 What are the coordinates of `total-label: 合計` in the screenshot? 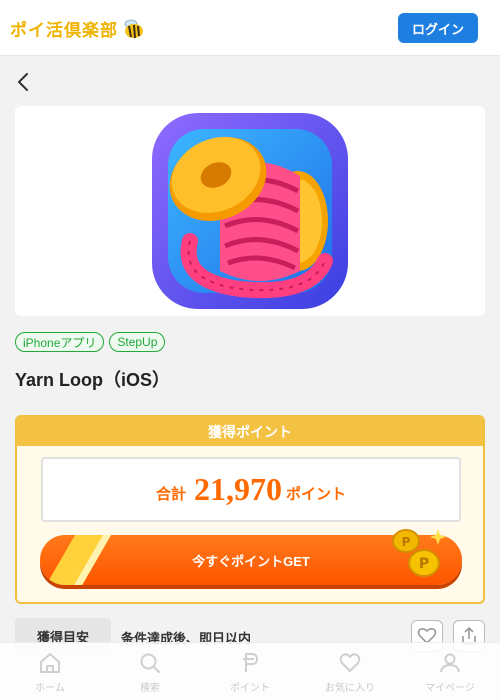 It's located at (170, 494).